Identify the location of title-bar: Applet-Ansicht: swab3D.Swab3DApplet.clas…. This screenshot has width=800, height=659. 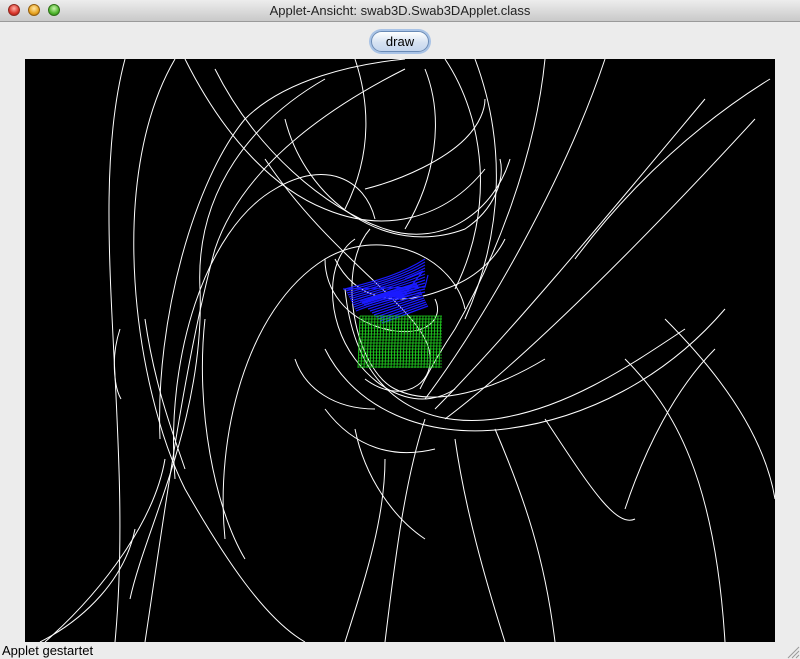
(400, 11).